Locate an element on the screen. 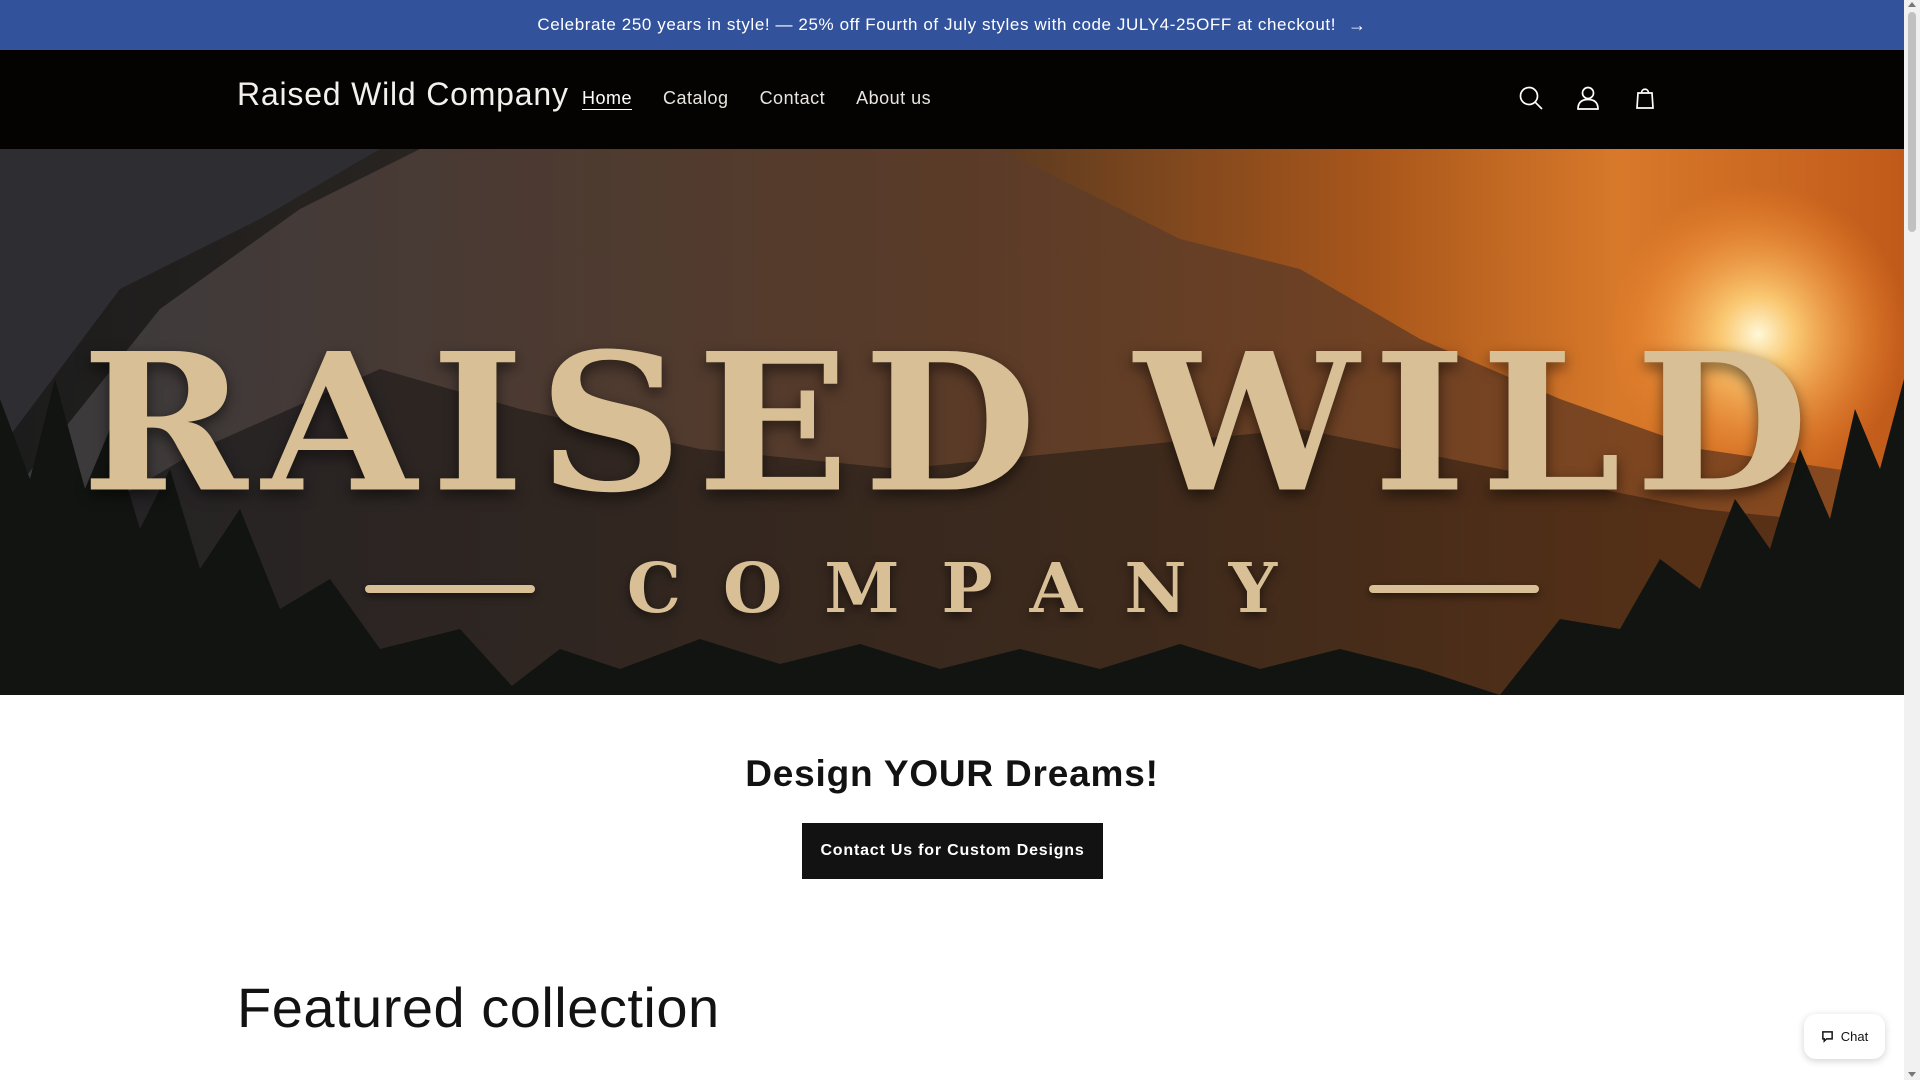 The height and width of the screenshot is (1080, 1920). header-icons is located at coordinates (1588, 98).